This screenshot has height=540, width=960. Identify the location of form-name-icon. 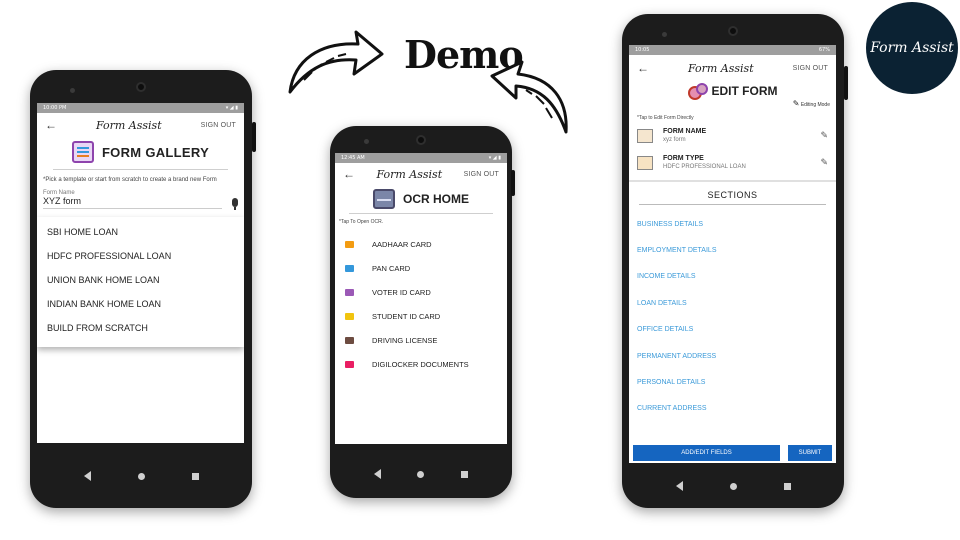
(645, 135).